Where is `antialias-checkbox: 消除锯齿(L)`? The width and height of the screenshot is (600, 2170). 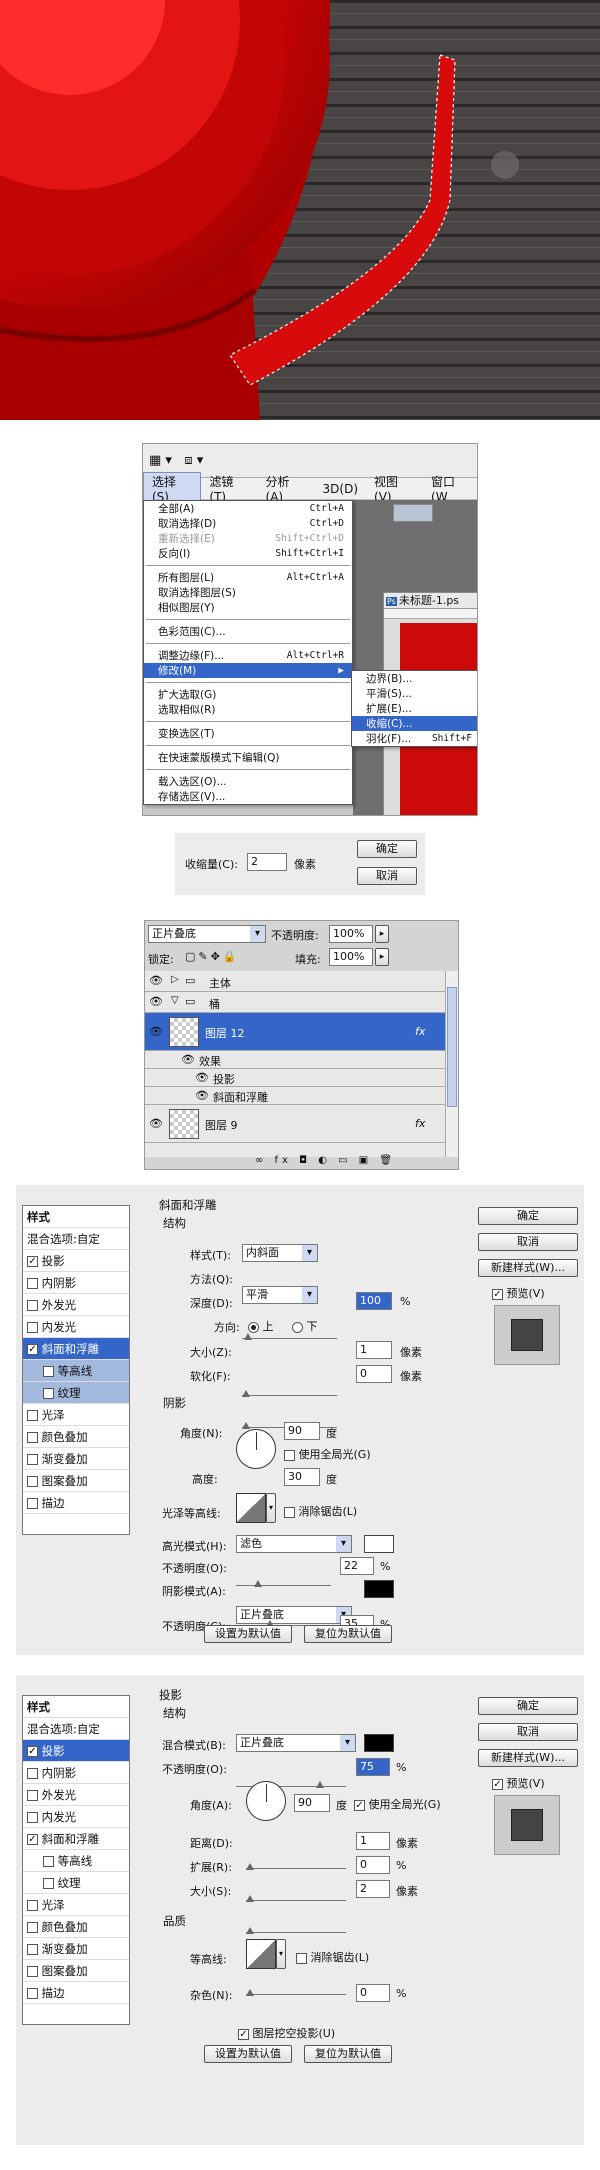
antialias-checkbox: 消除锯齿(L) is located at coordinates (320, 1511).